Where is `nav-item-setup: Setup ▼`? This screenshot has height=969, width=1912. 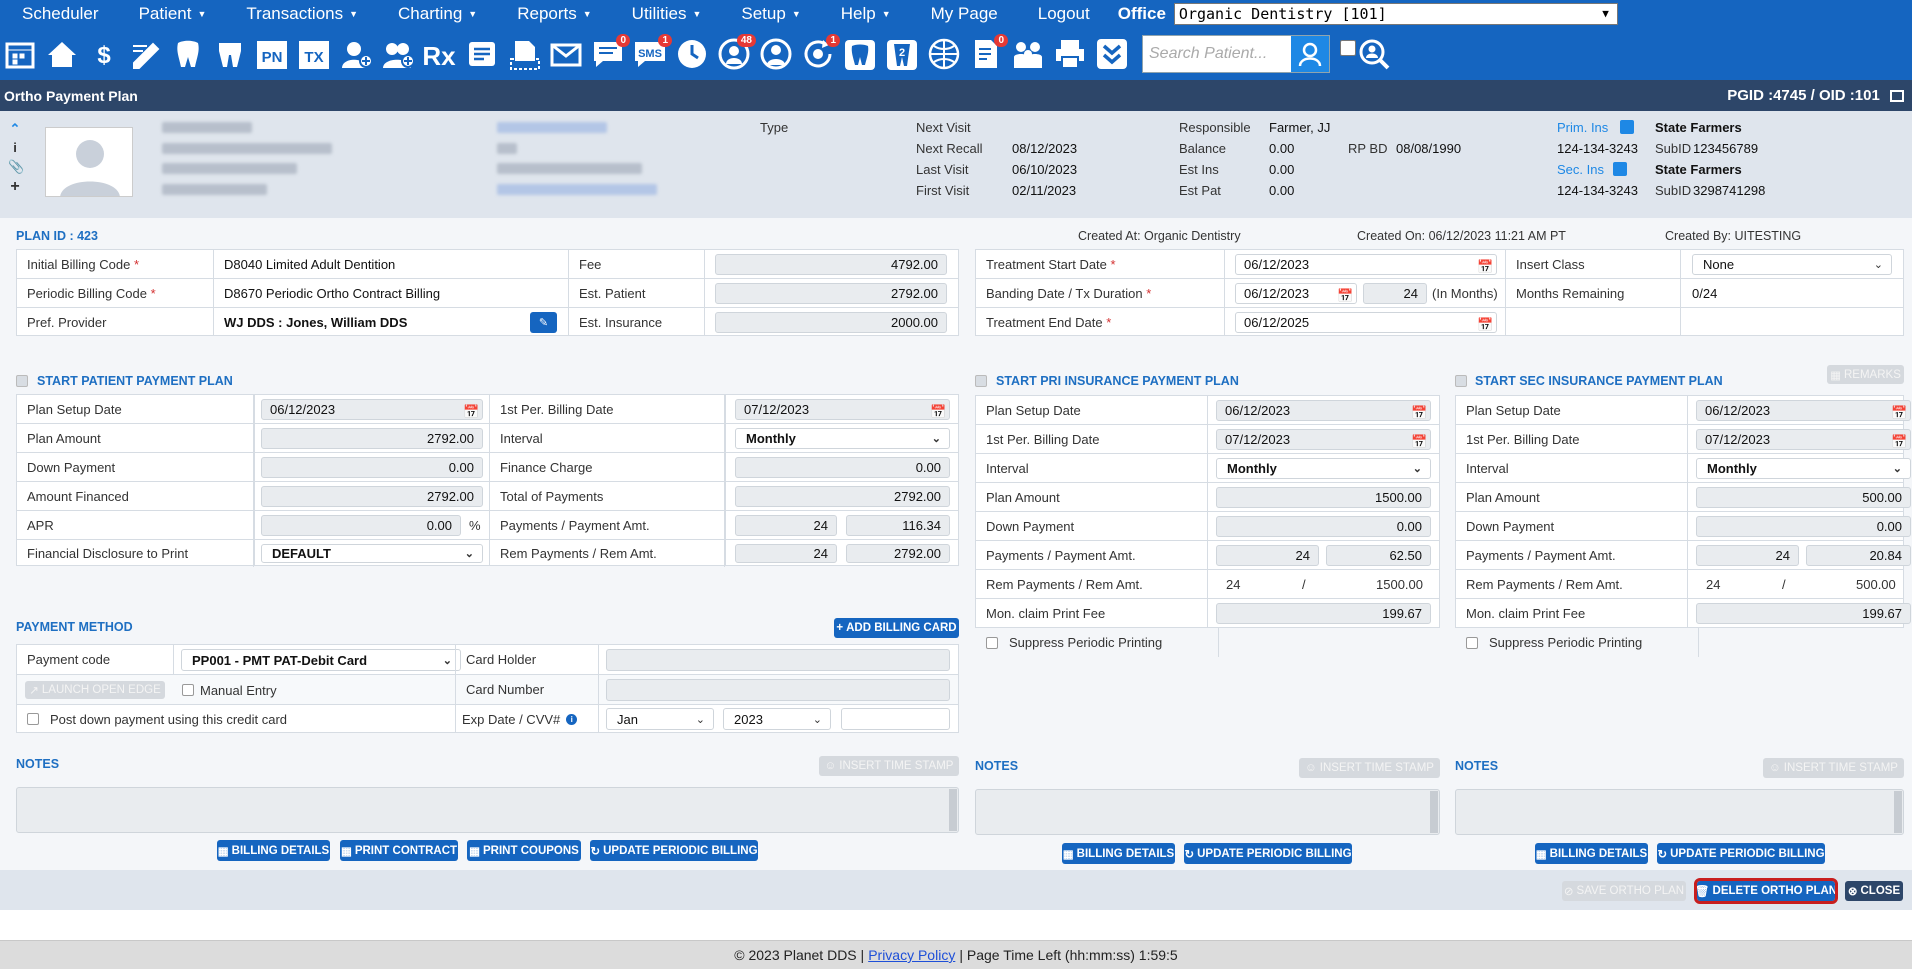
nav-item-setup: Setup ▼ is located at coordinates (768, 14).